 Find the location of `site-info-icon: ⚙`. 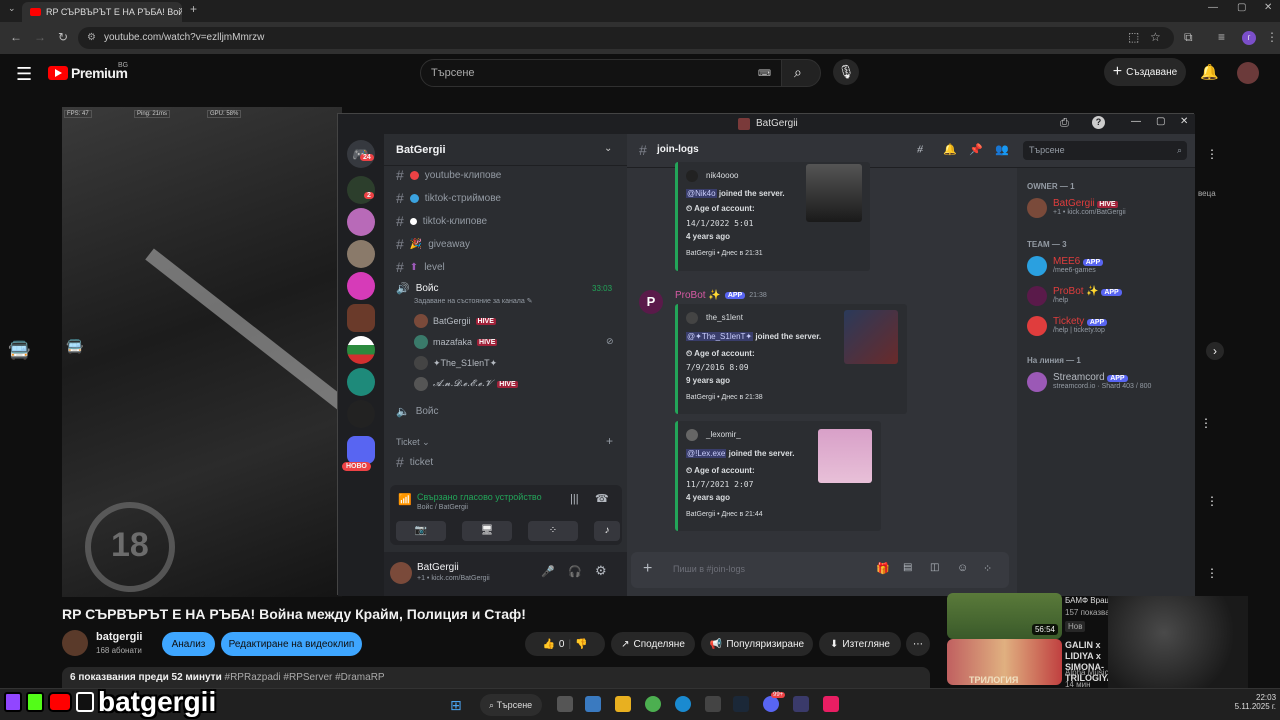

site-info-icon: ⚙ is located at coordinates (91, 38).